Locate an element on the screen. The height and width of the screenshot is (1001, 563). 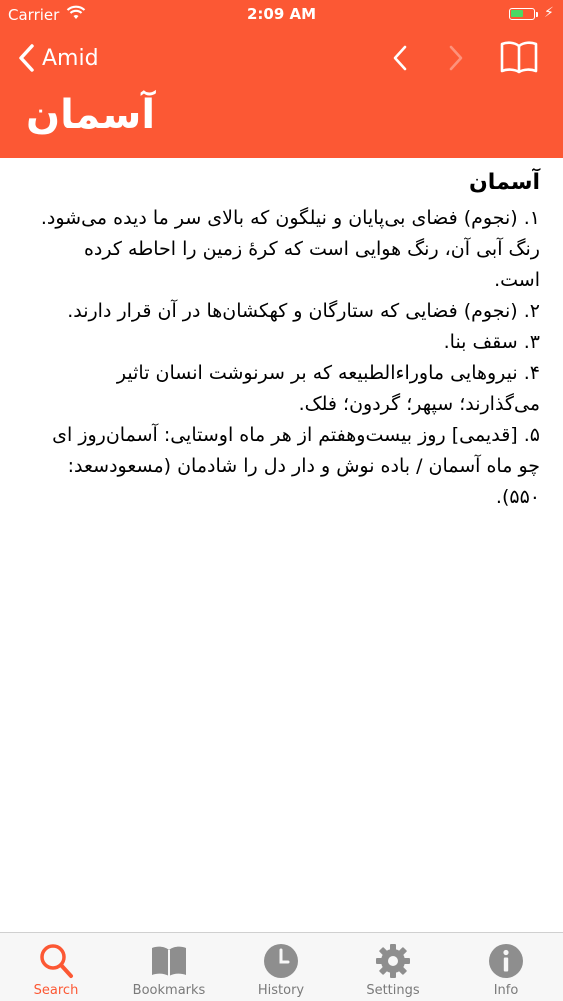
tab-label: Info is located at coordinates (506, 990).